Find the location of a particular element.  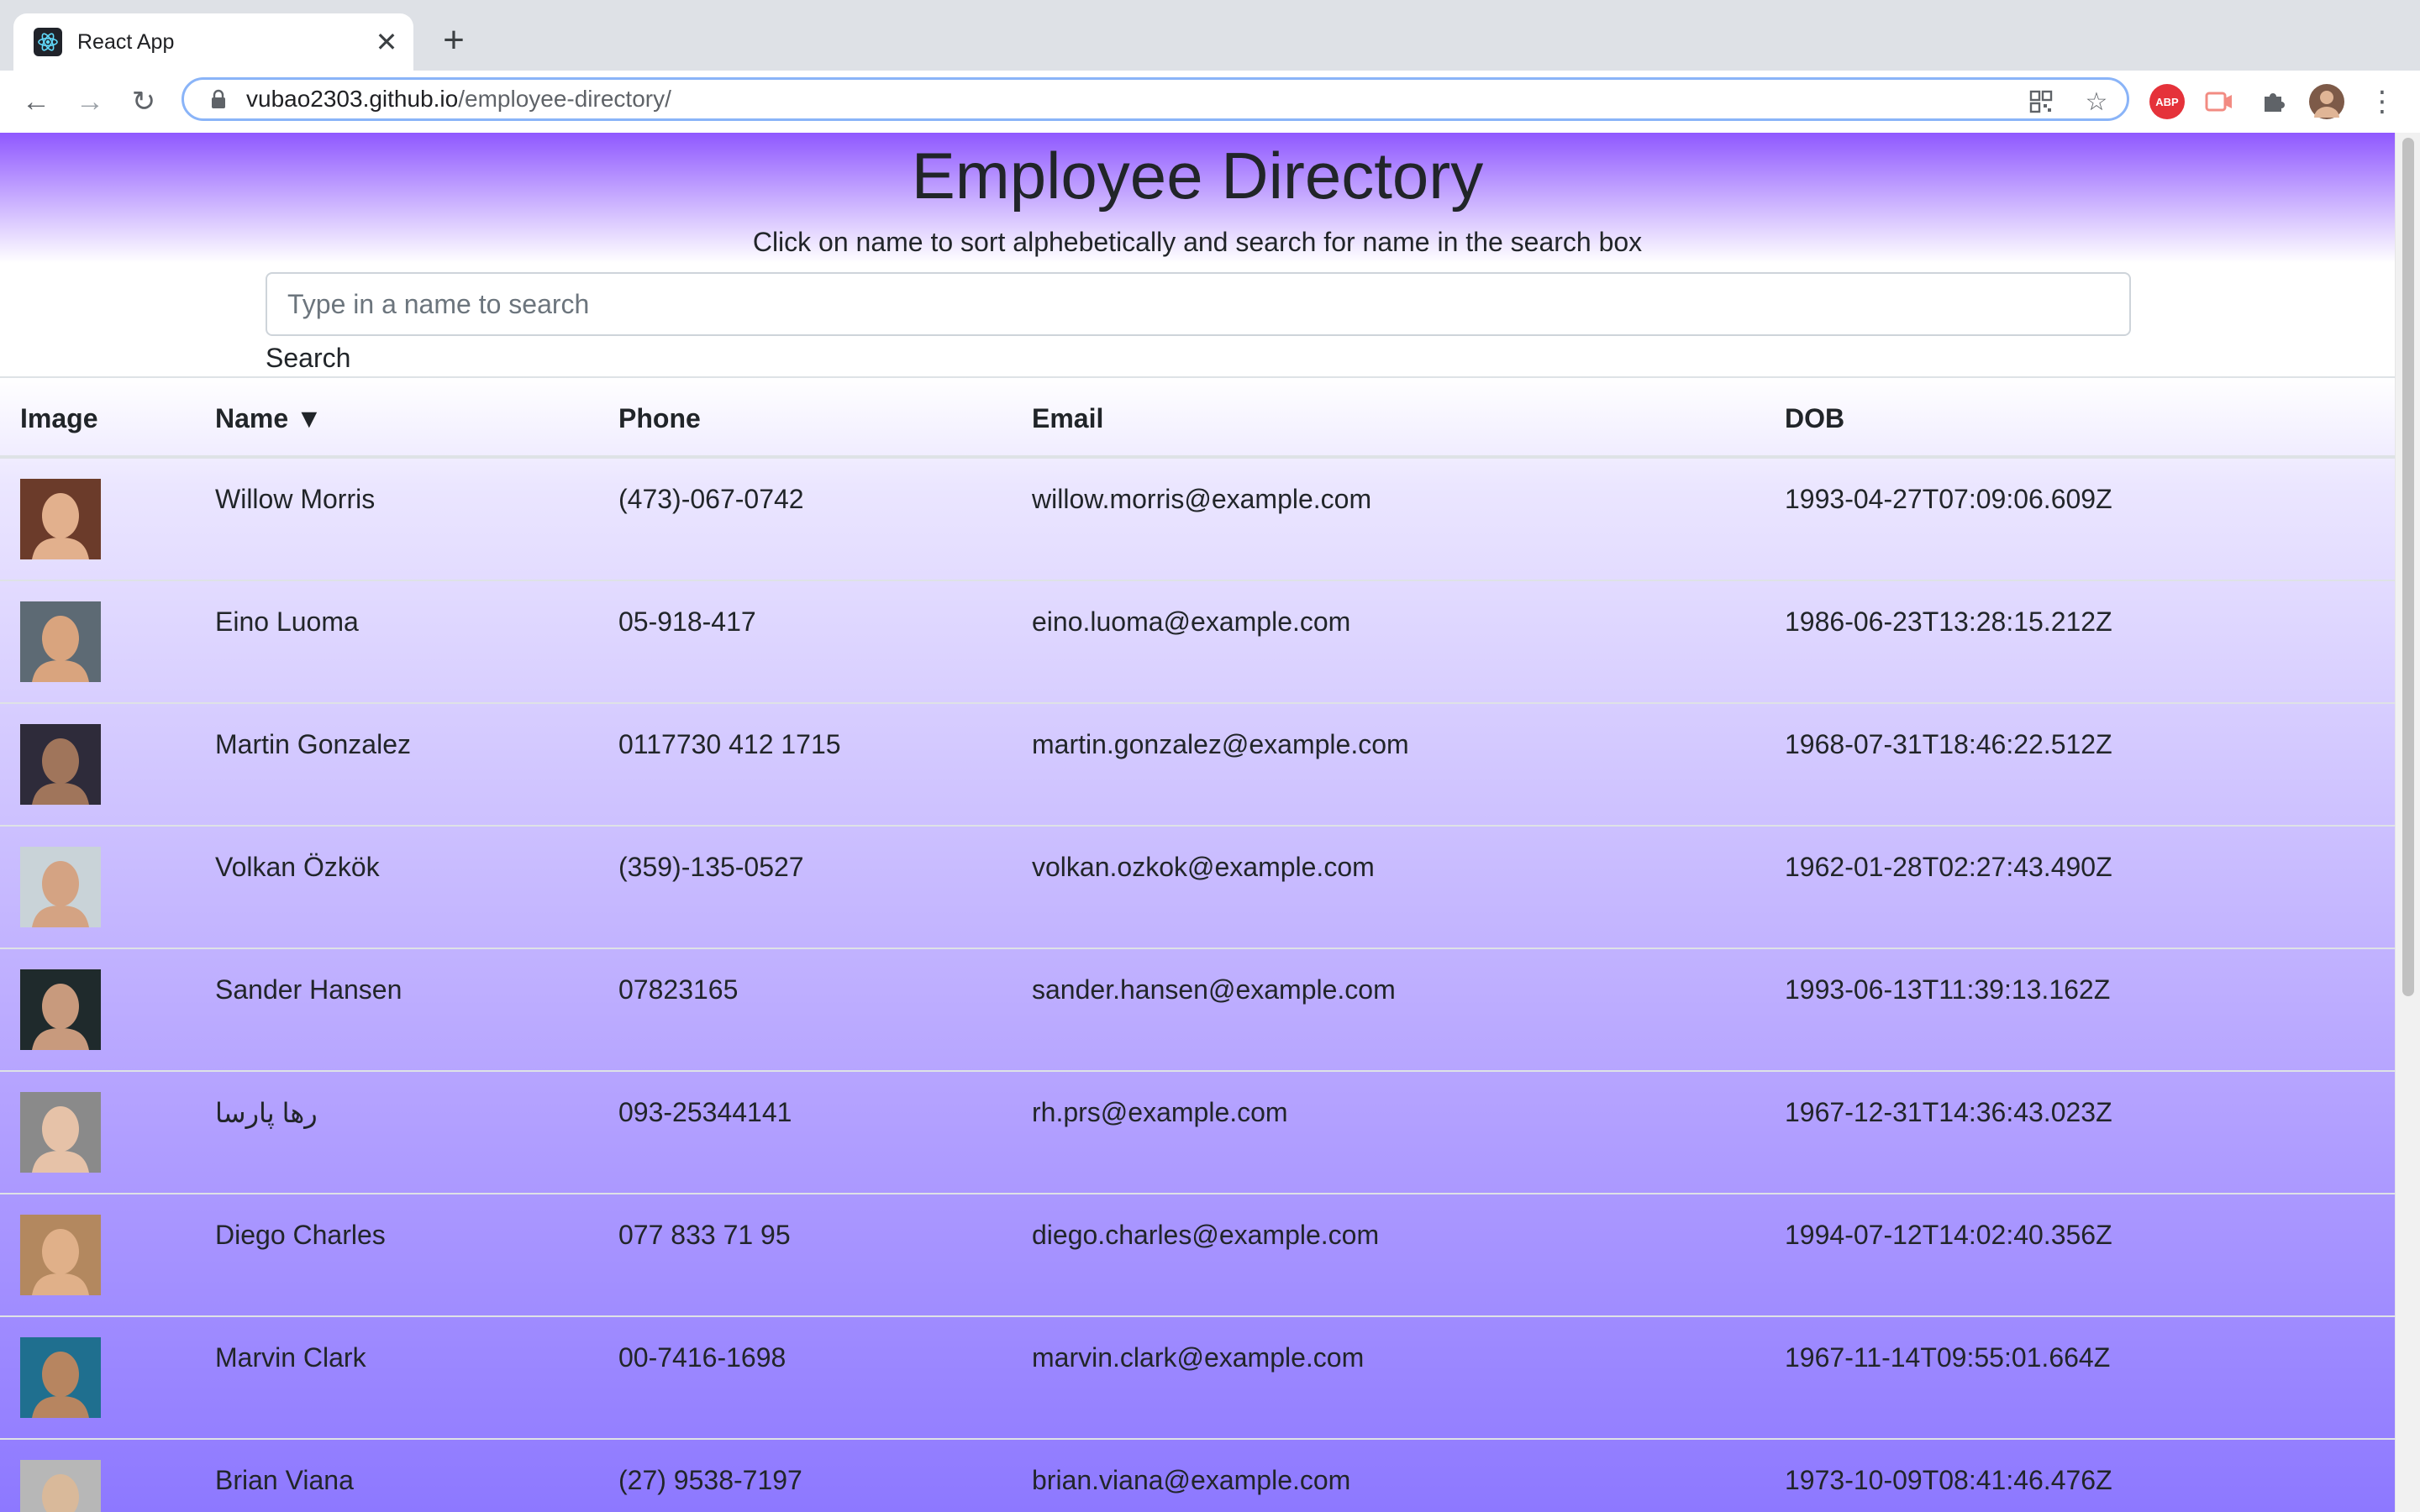

employee-dob: 1986-06-23T13:28:15.212Z is located at coordinates (1948, 621).